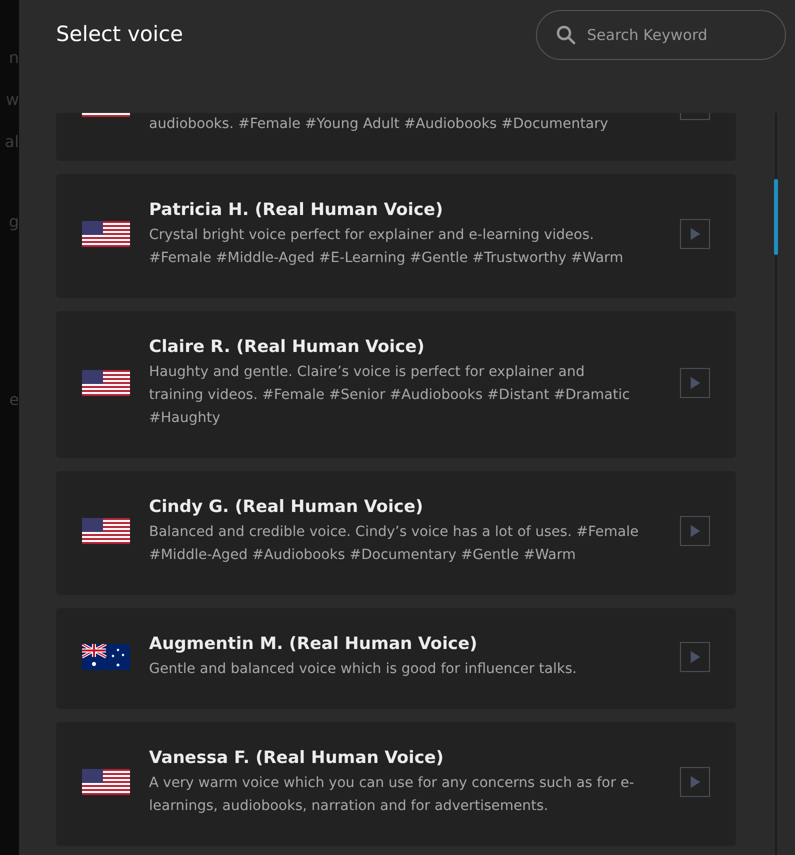  What do you see at coordinates (386, 247) in the screenshot?
I see `voice-description: Crystal bright voice perfect for explainer and e-learning videos. #Female #Middle-Aged #E-Learning #Gentle #Trustworthy #Warm` at bounding box center [386, 247].